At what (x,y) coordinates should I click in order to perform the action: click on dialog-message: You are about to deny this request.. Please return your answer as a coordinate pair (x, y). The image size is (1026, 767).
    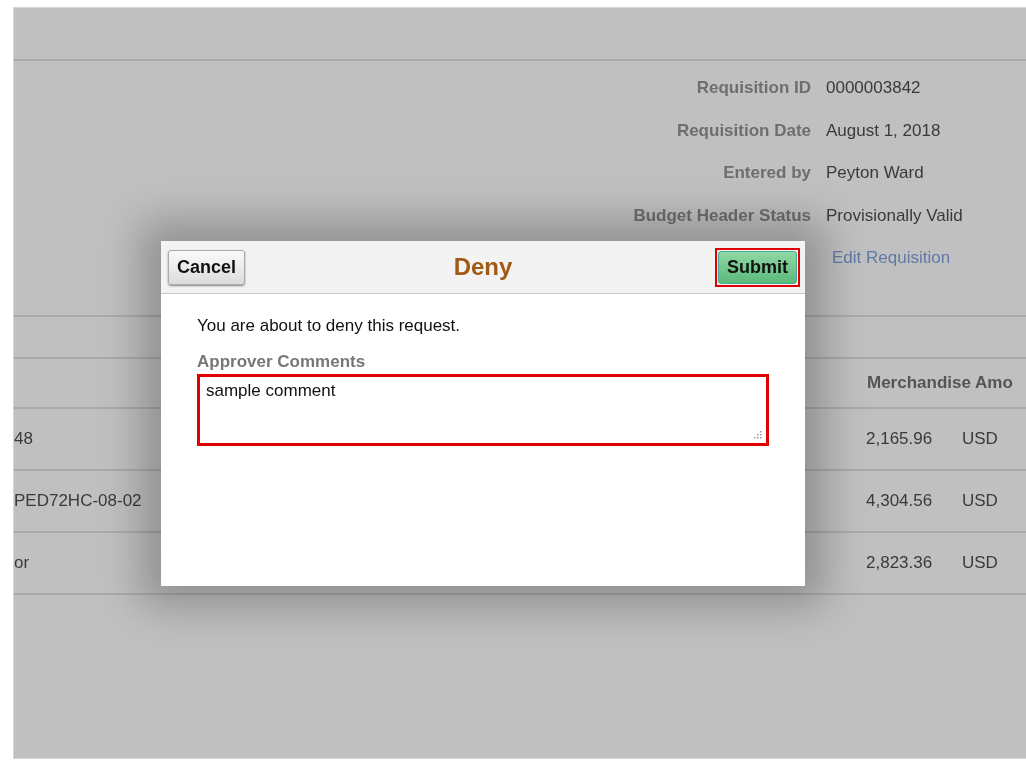
    Looking at the image, I should click on (329, 326).